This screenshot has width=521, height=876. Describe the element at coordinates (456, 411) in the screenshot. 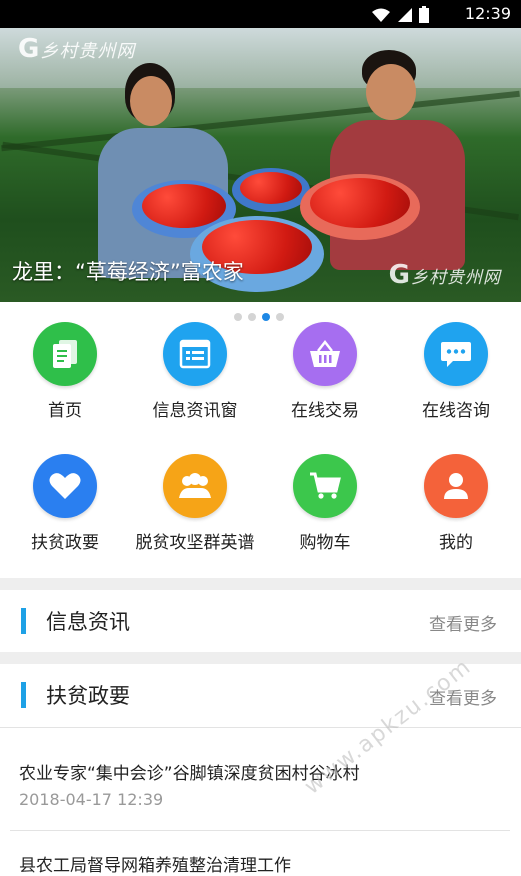

I see `grid-label: 在线咨询` at that location.